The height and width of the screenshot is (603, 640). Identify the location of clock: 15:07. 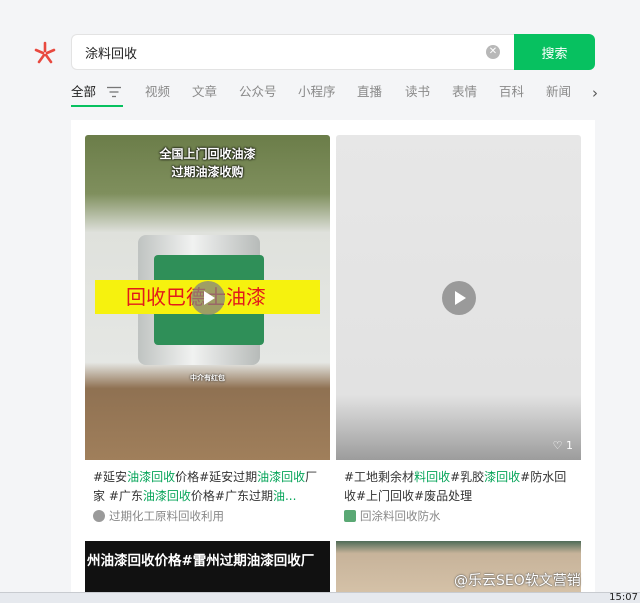
(623, 597).